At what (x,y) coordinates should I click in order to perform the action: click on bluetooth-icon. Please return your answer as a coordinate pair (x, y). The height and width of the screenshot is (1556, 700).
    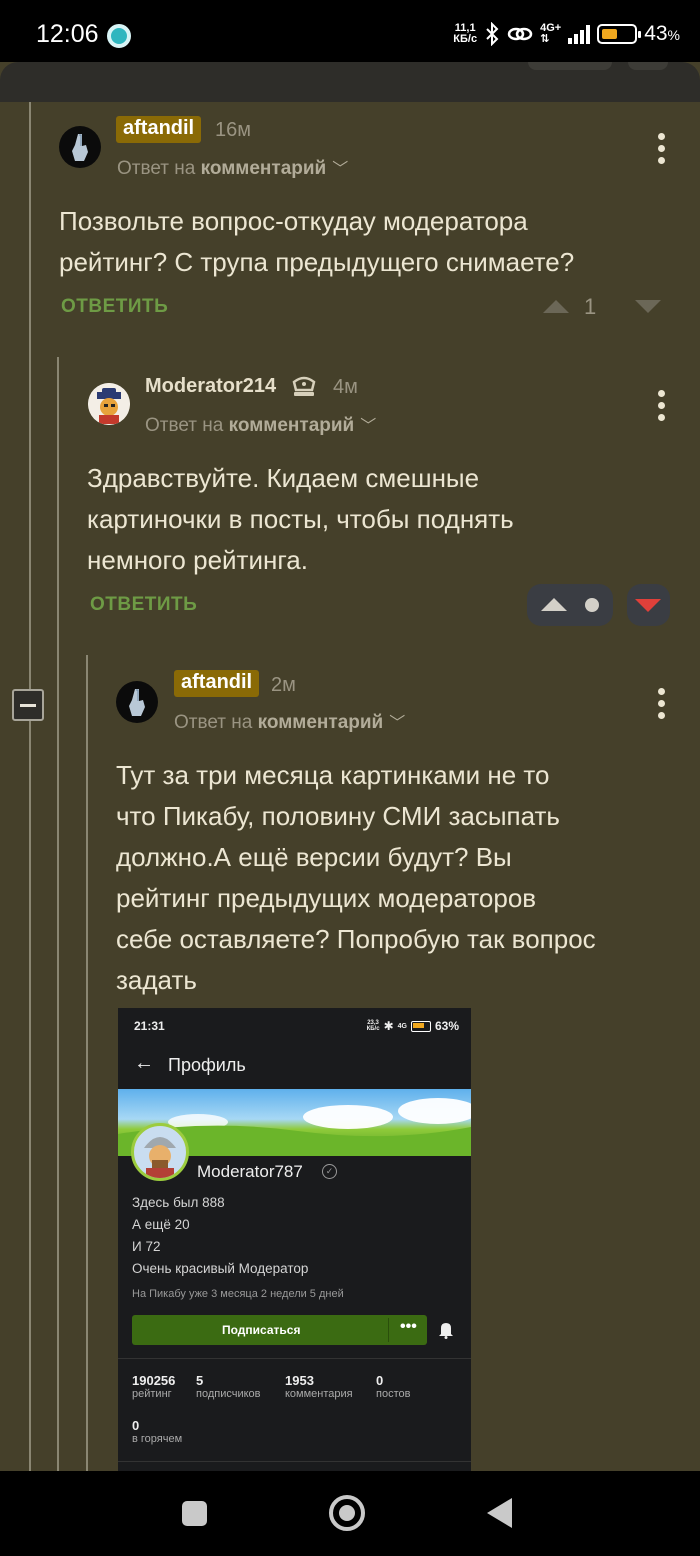
    Looking at the image, I should click on (492, 34).